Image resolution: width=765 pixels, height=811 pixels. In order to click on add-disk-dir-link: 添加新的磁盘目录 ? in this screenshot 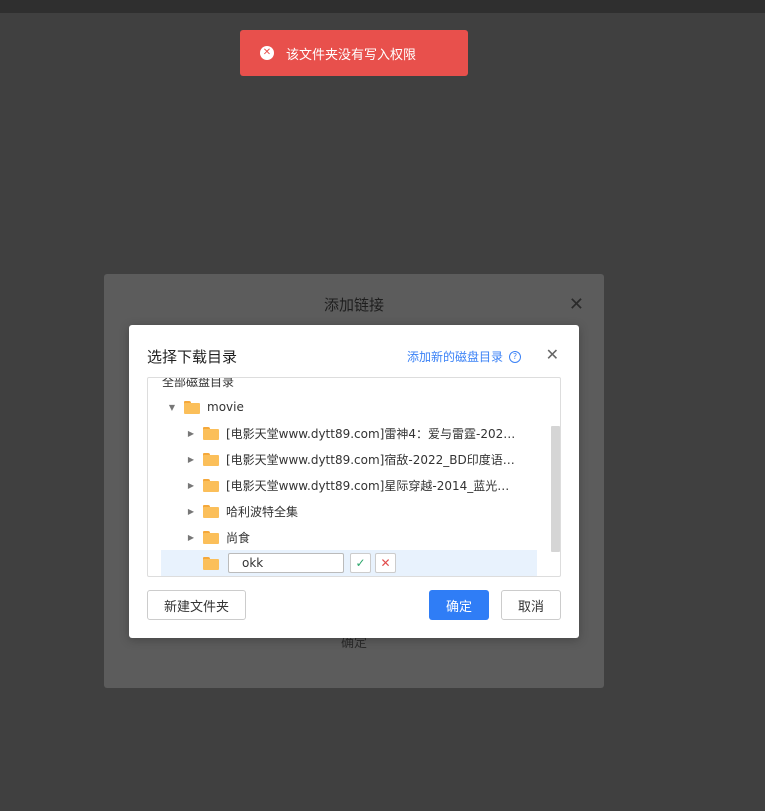, I will do `click(464, 356)`.